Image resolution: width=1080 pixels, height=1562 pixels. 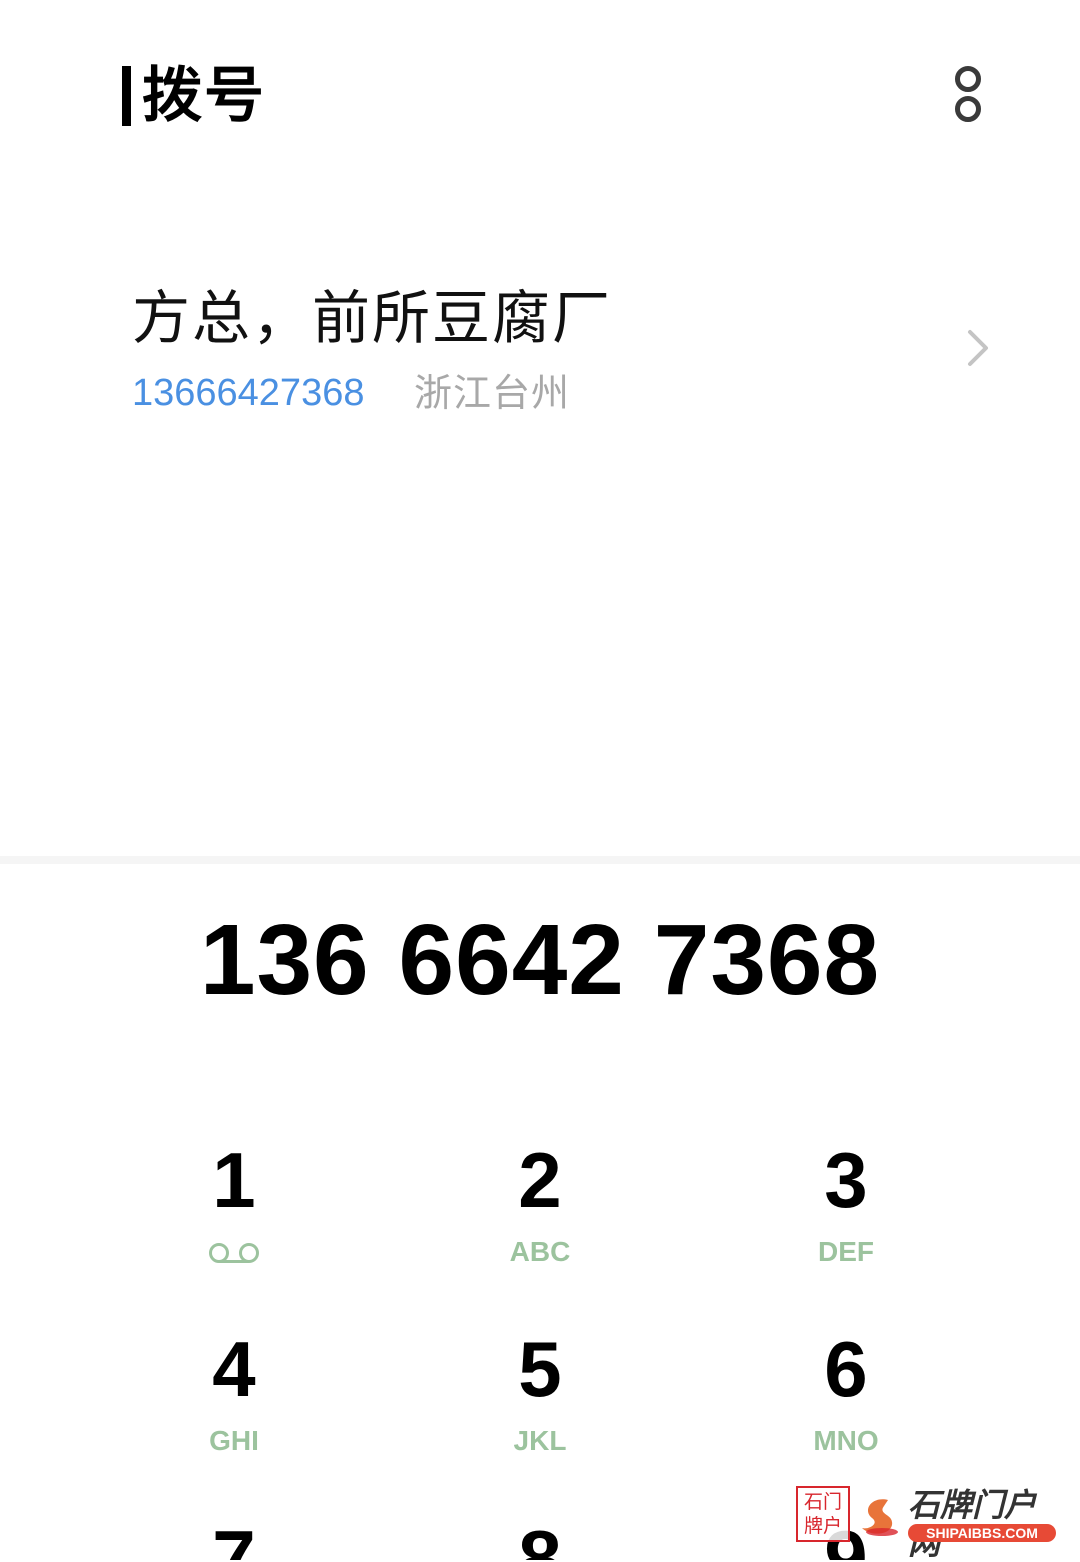 I want to click on contact-number: 13666427368, so click(x=248, y=393).